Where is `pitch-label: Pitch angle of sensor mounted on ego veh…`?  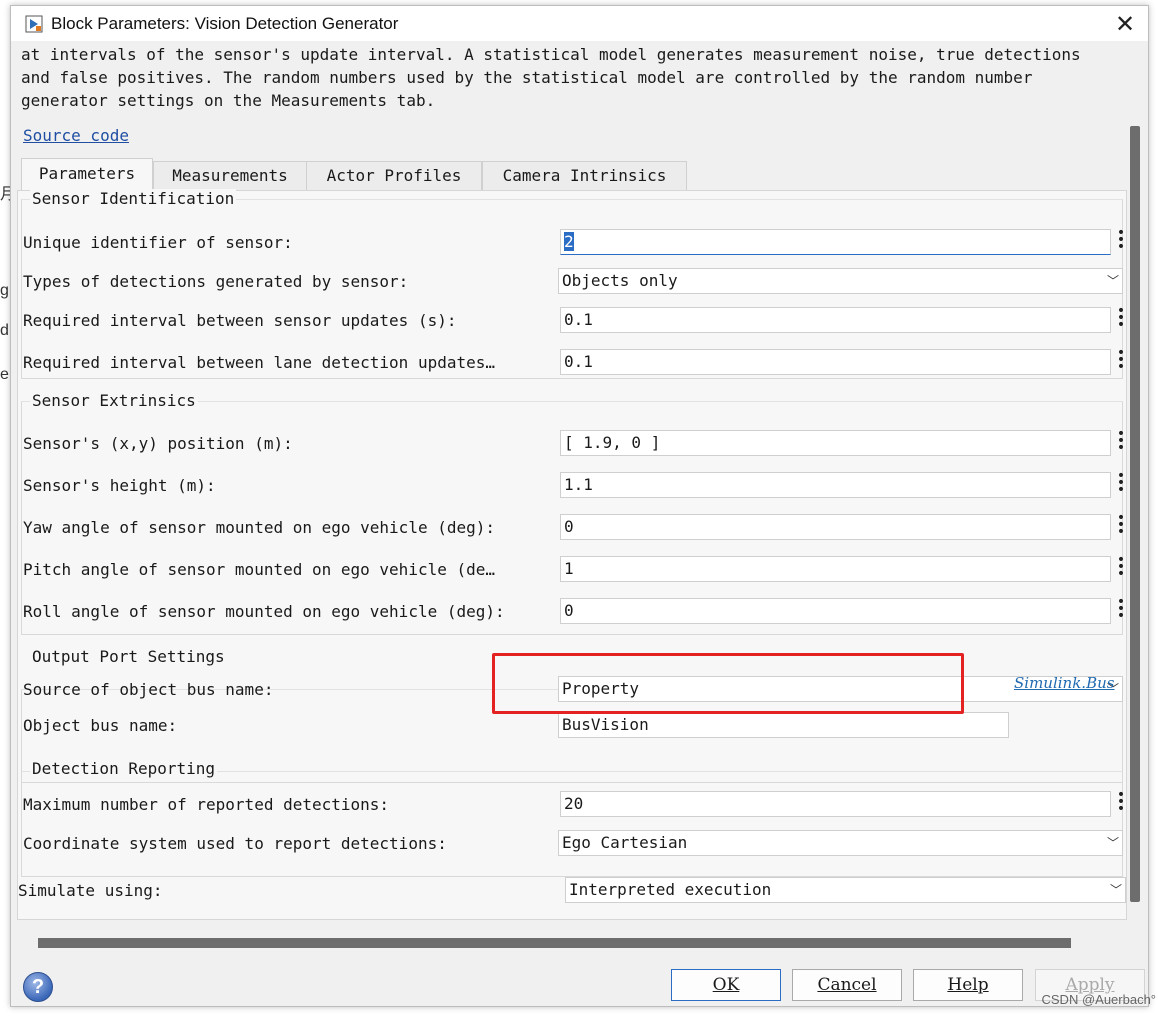 pitch-label: Pitch angle of sensor mounted on ego veh… is located at coordinates (259, 569).